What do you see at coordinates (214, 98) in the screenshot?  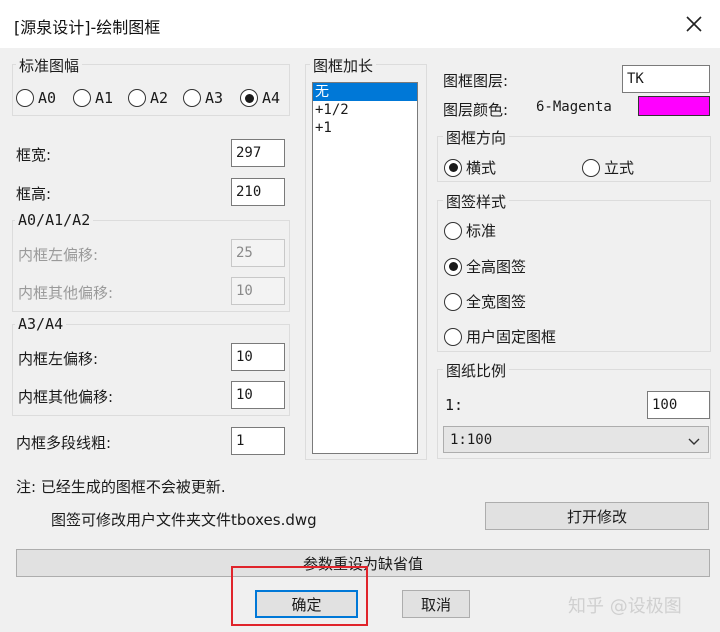 I see `radio-a3-label: A3` at bounding box center [214, 98].